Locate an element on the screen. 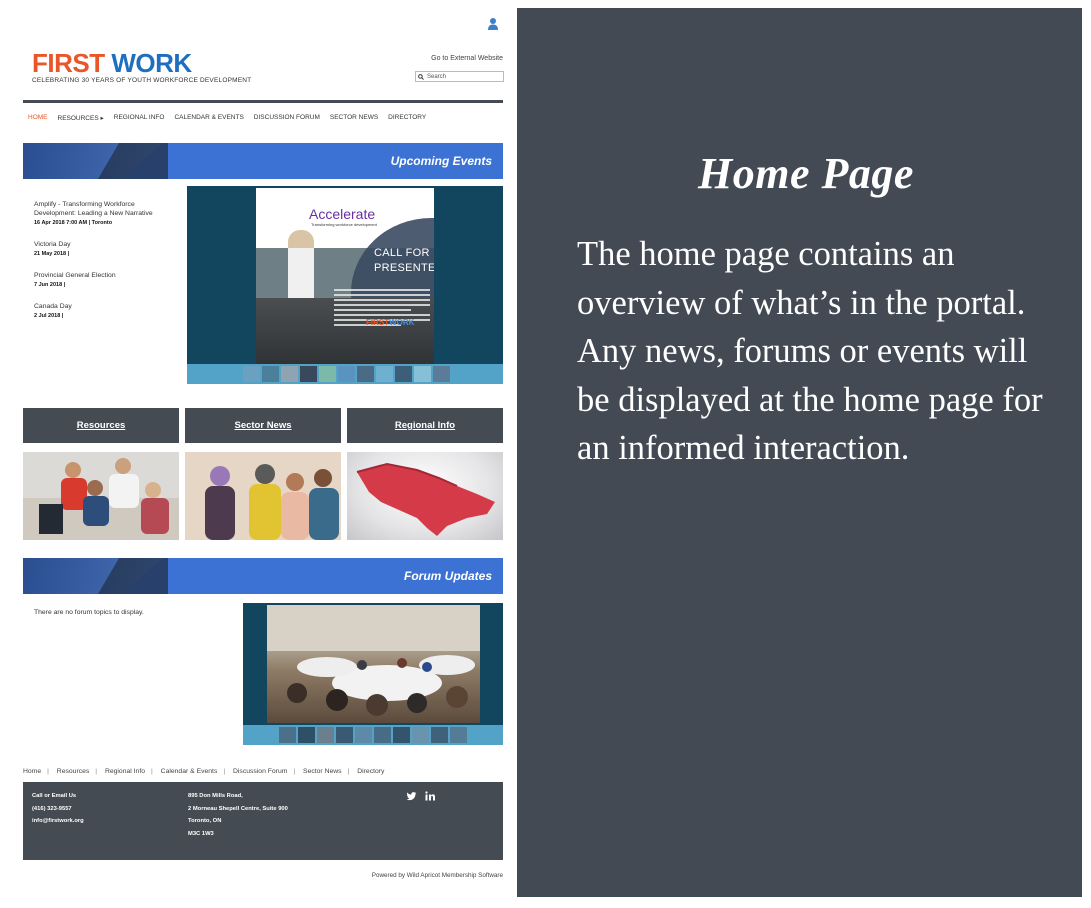  poster-logo-work: WORK is located at coordinates (402, 322).